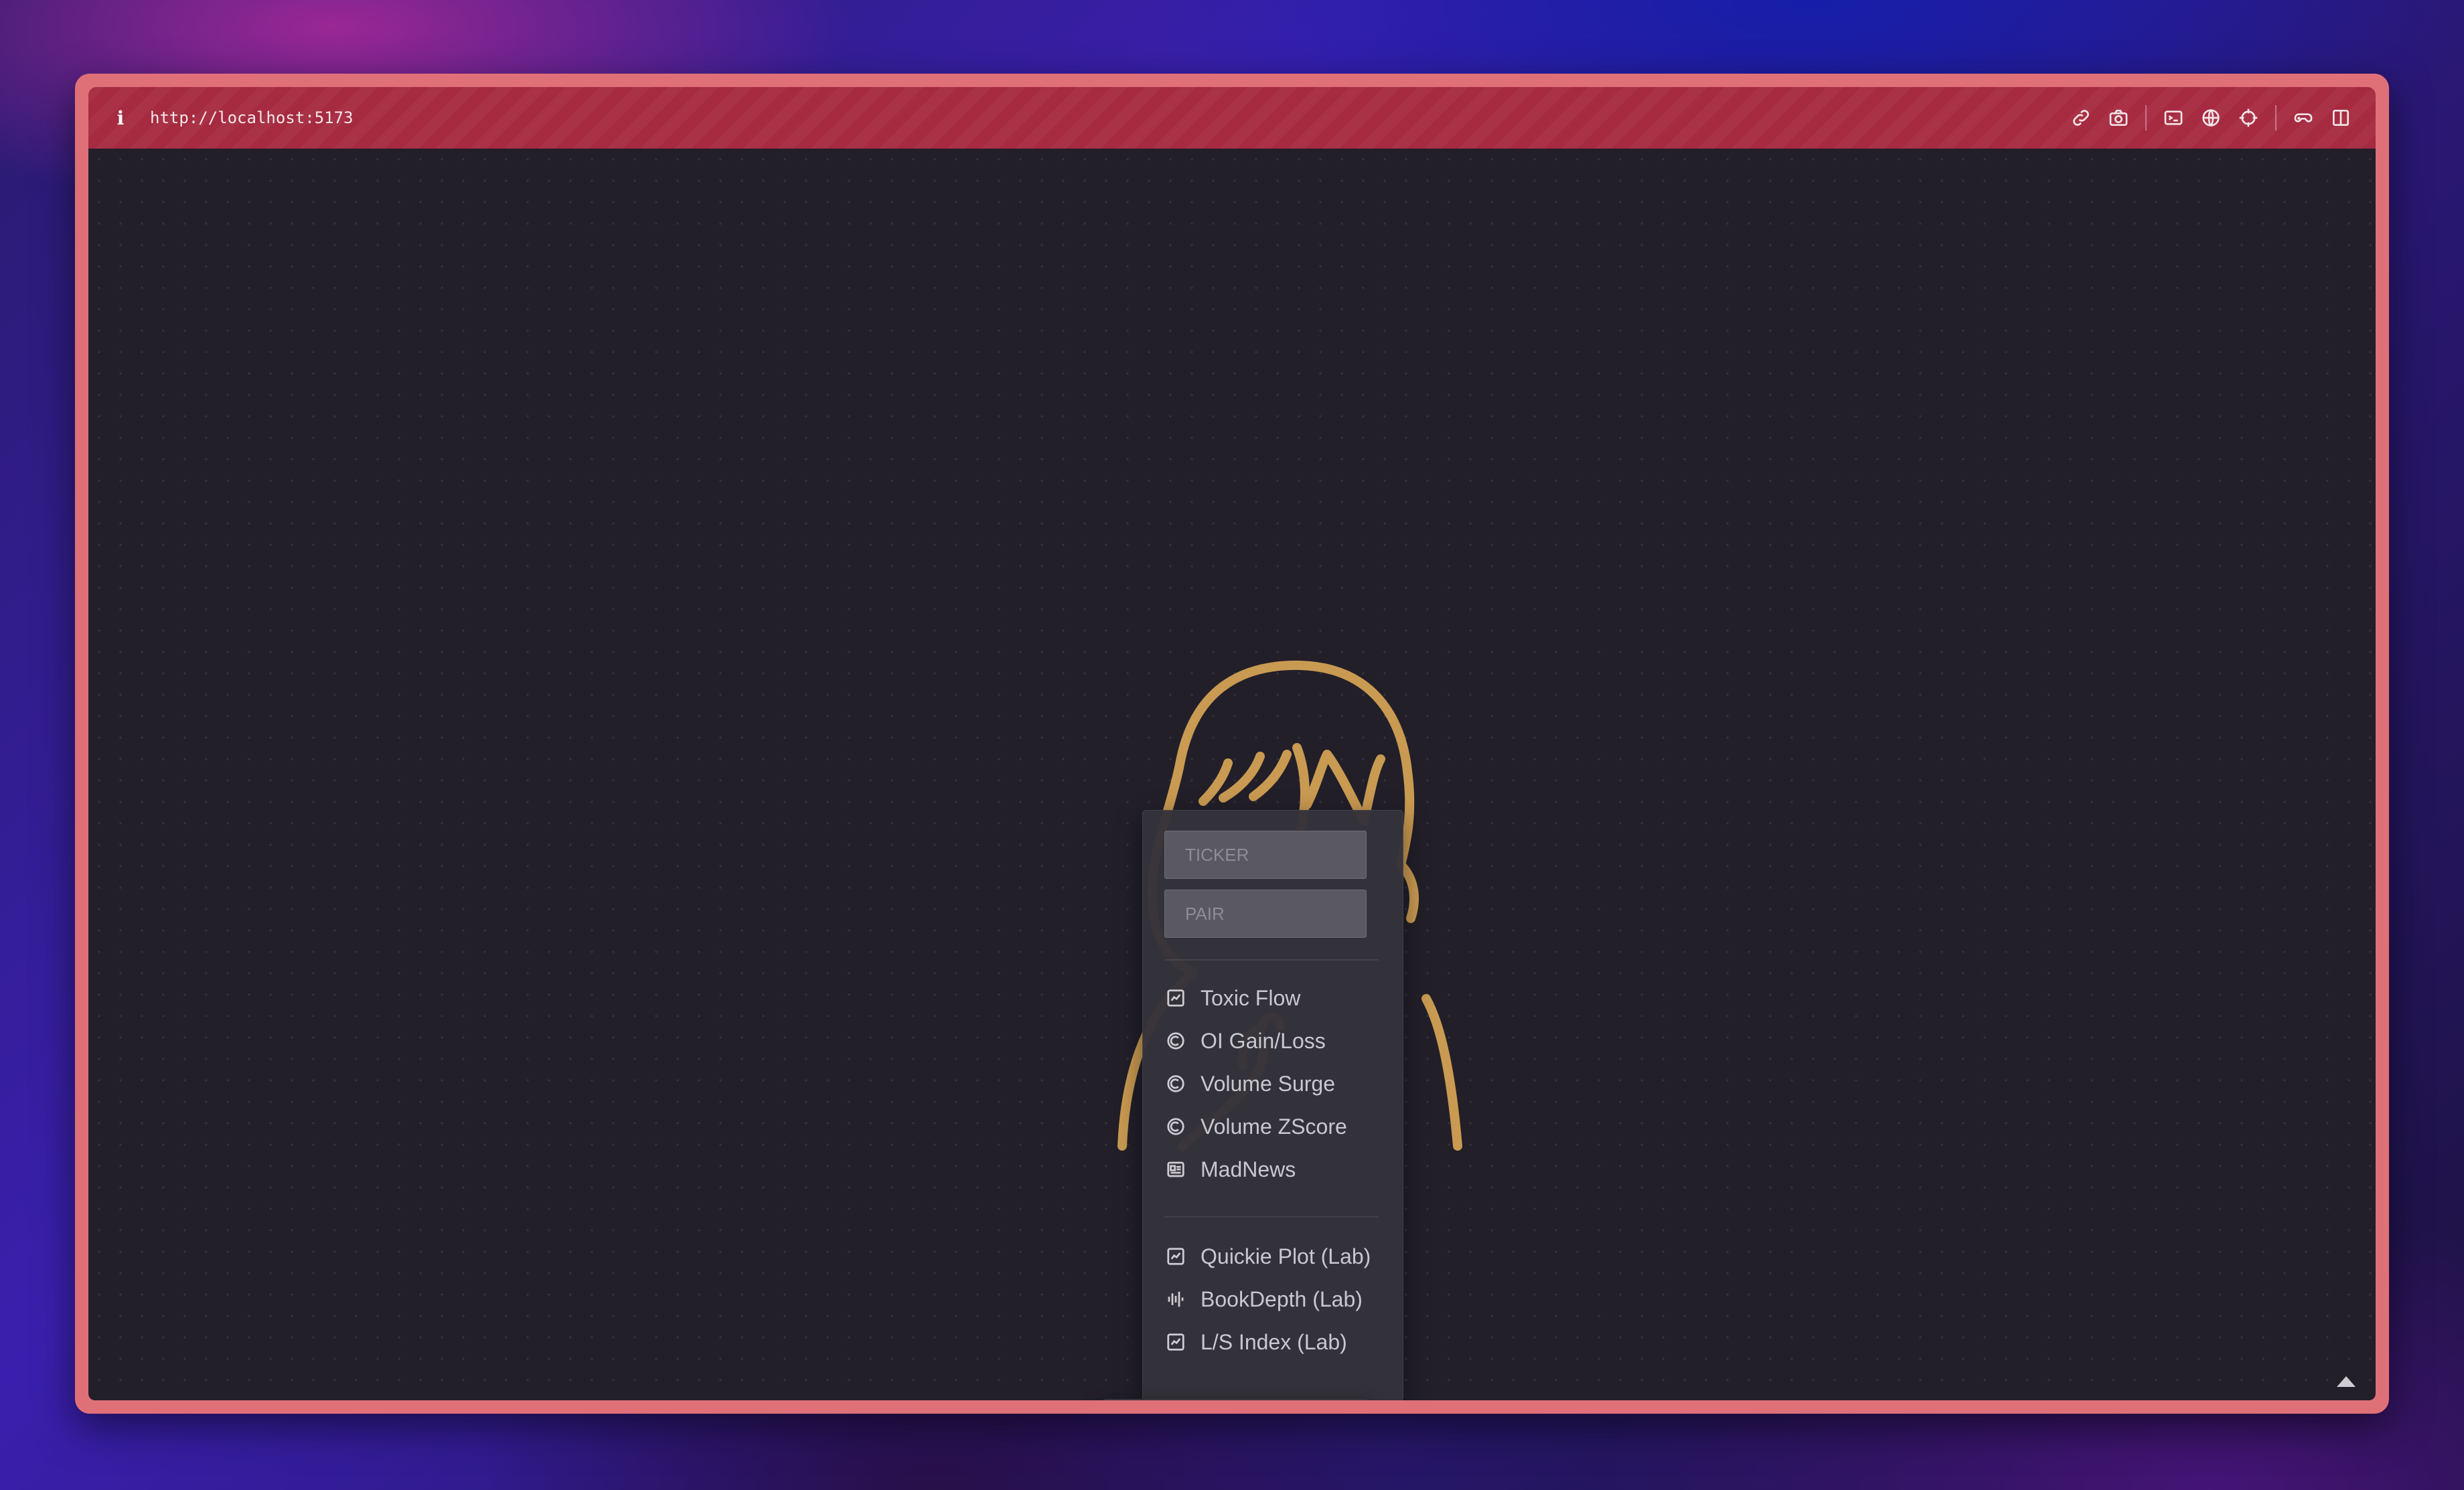  I want to click on globe-icon, so click(2211, 118).